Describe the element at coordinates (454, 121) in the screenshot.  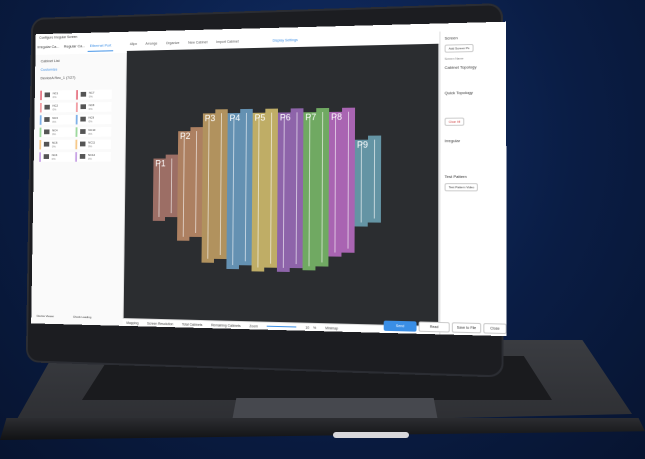
I see `clear-all-button: Clear All` at that location.